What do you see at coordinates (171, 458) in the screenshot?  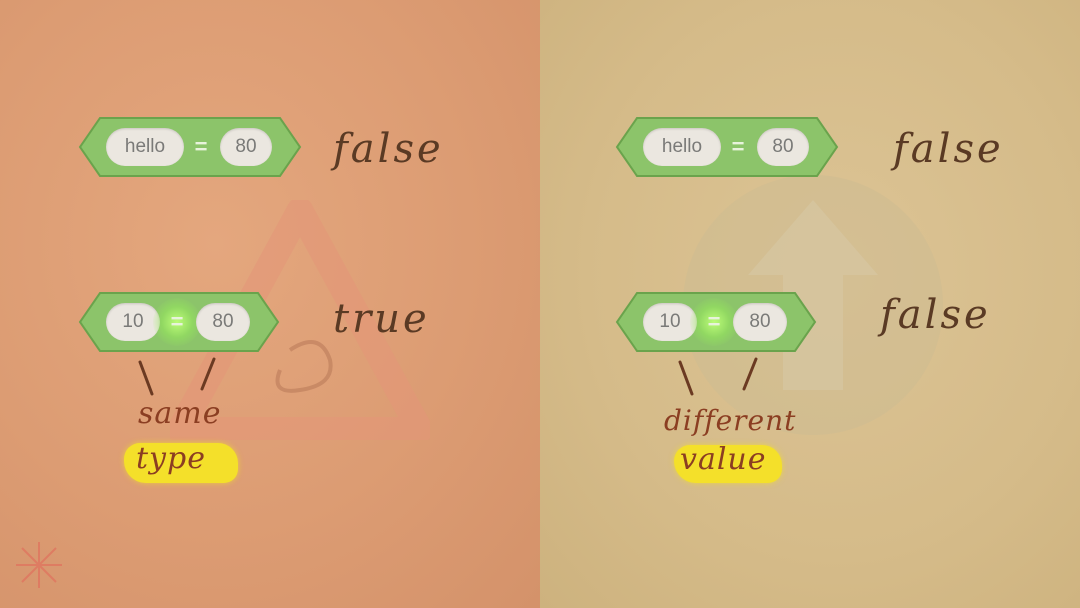 I see `note-line2: type` at bounding box center [171, 458].